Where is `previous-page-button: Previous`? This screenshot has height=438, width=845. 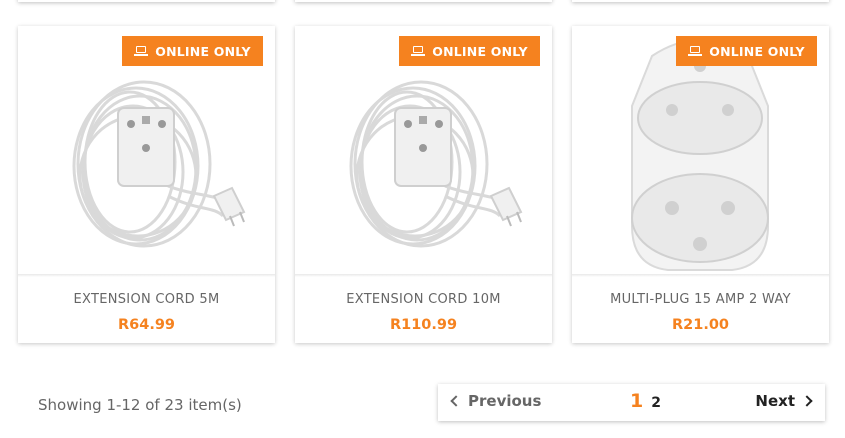 previous-page-button: Previous is located at coordinates (496, 401).